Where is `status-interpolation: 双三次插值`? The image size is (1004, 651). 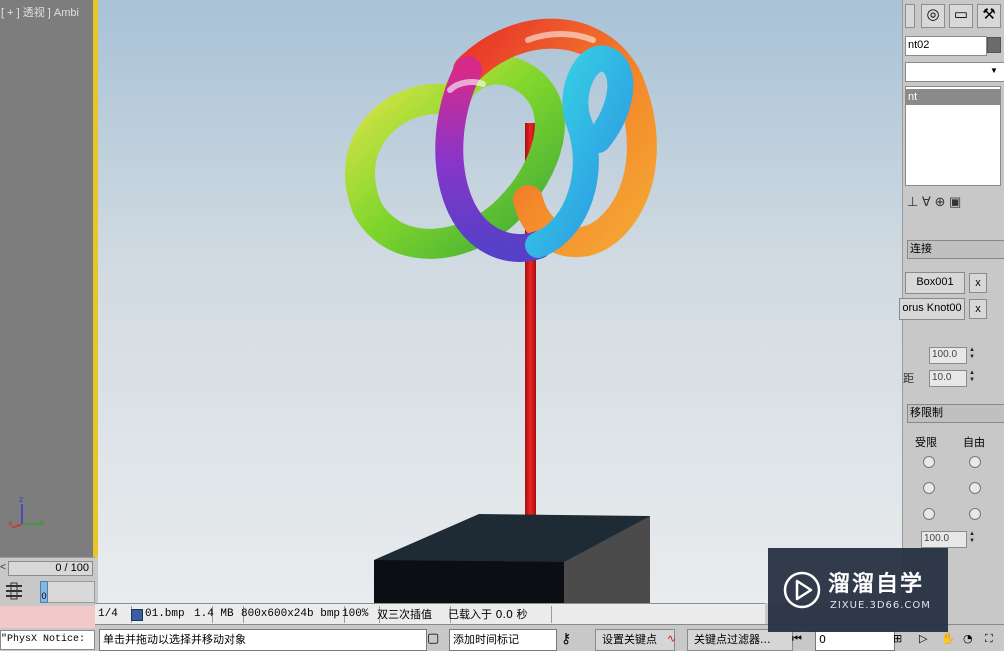 status-interpolation: 双三次插值 is located at coordinates (412, 614).